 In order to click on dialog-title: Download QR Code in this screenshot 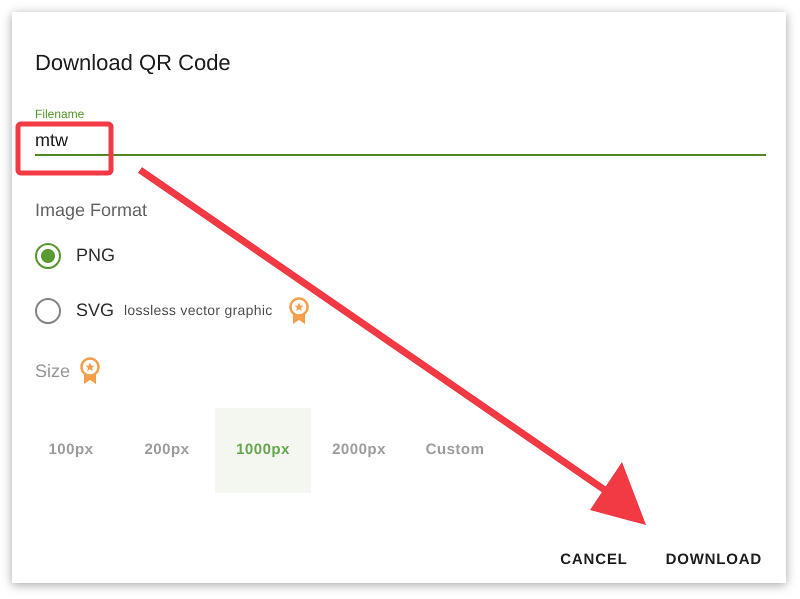, I will do `click(133, 63)`.